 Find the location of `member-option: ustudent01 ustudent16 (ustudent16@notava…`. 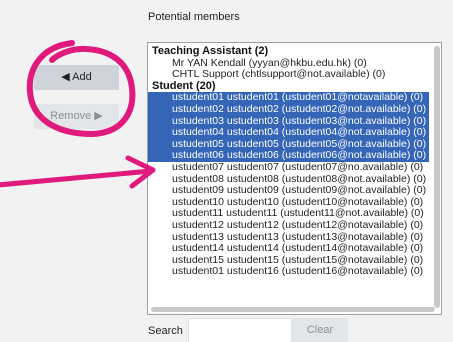

member-option: ustudent01 ustudent16 (ustudent16@notava… is located at coordinates (288, 272).